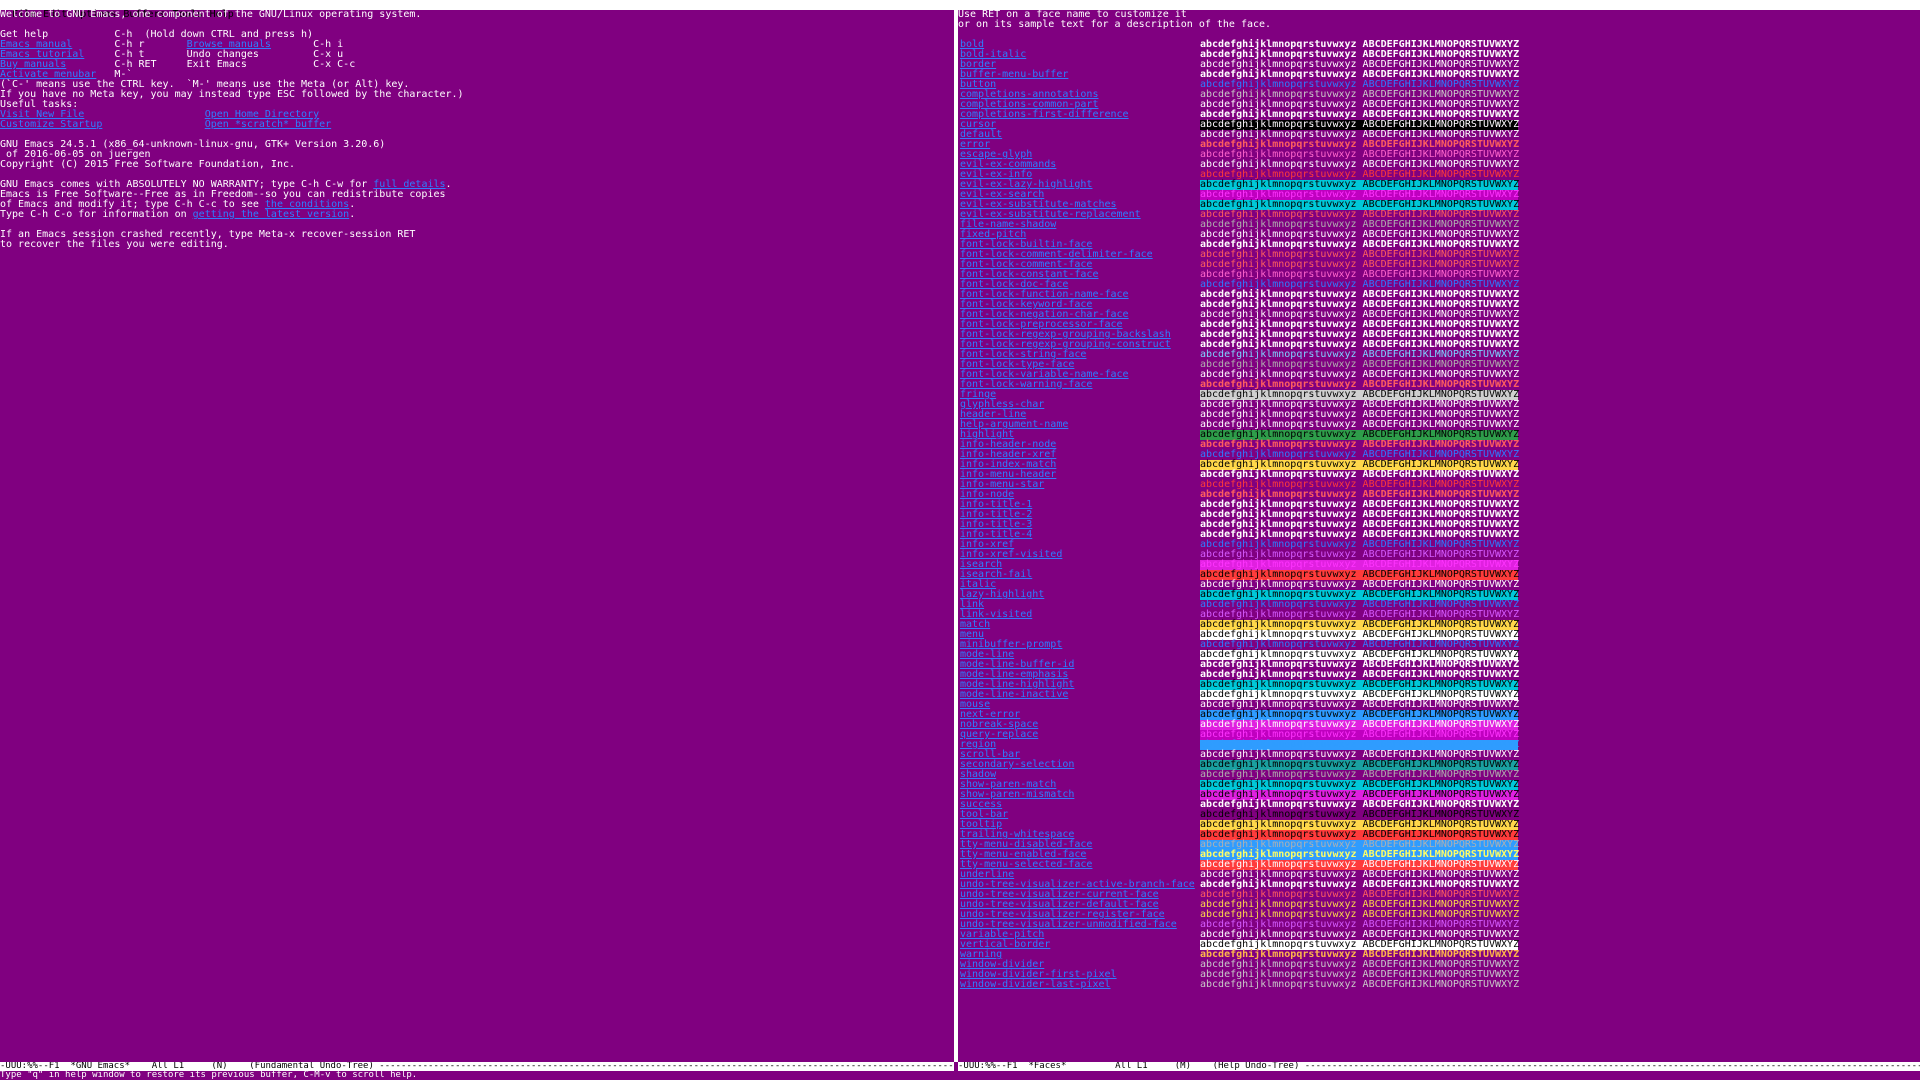  I want to click on buffer-line: Customize Startup Open *scratch* buffer, so click(477, 125).